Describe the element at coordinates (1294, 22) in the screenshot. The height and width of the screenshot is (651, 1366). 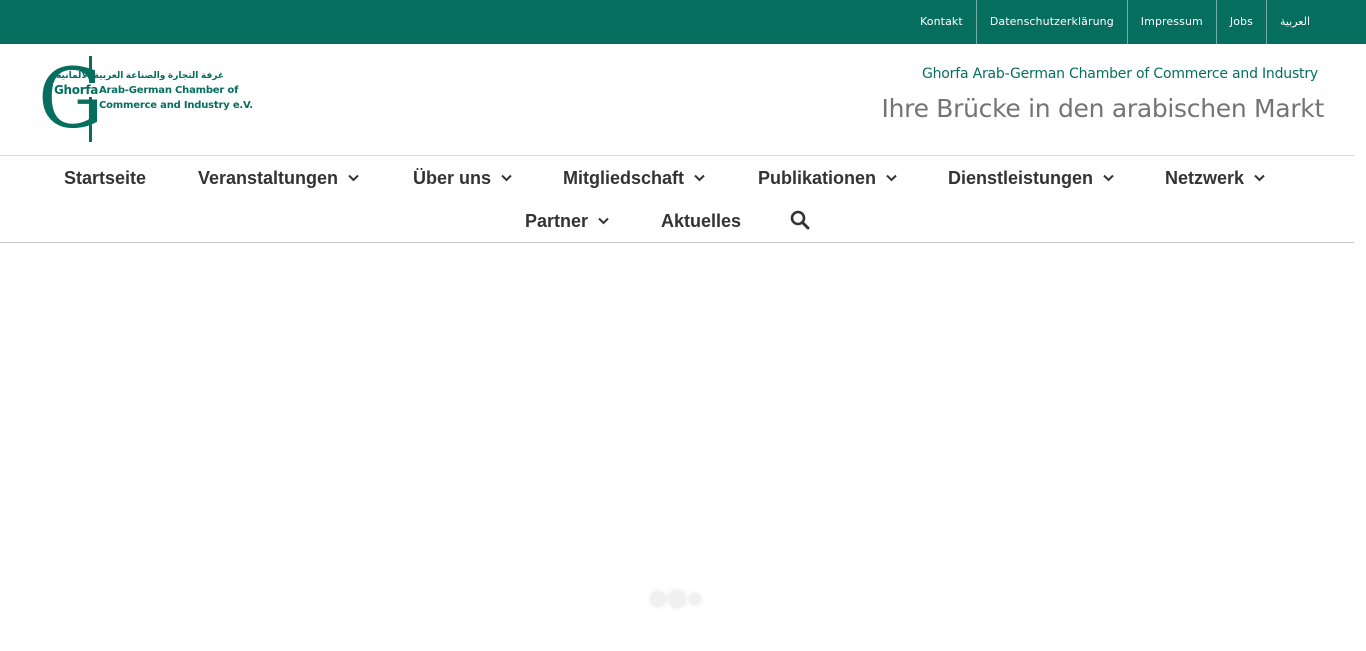
I see `top-link-arabic: العربية` at that location.